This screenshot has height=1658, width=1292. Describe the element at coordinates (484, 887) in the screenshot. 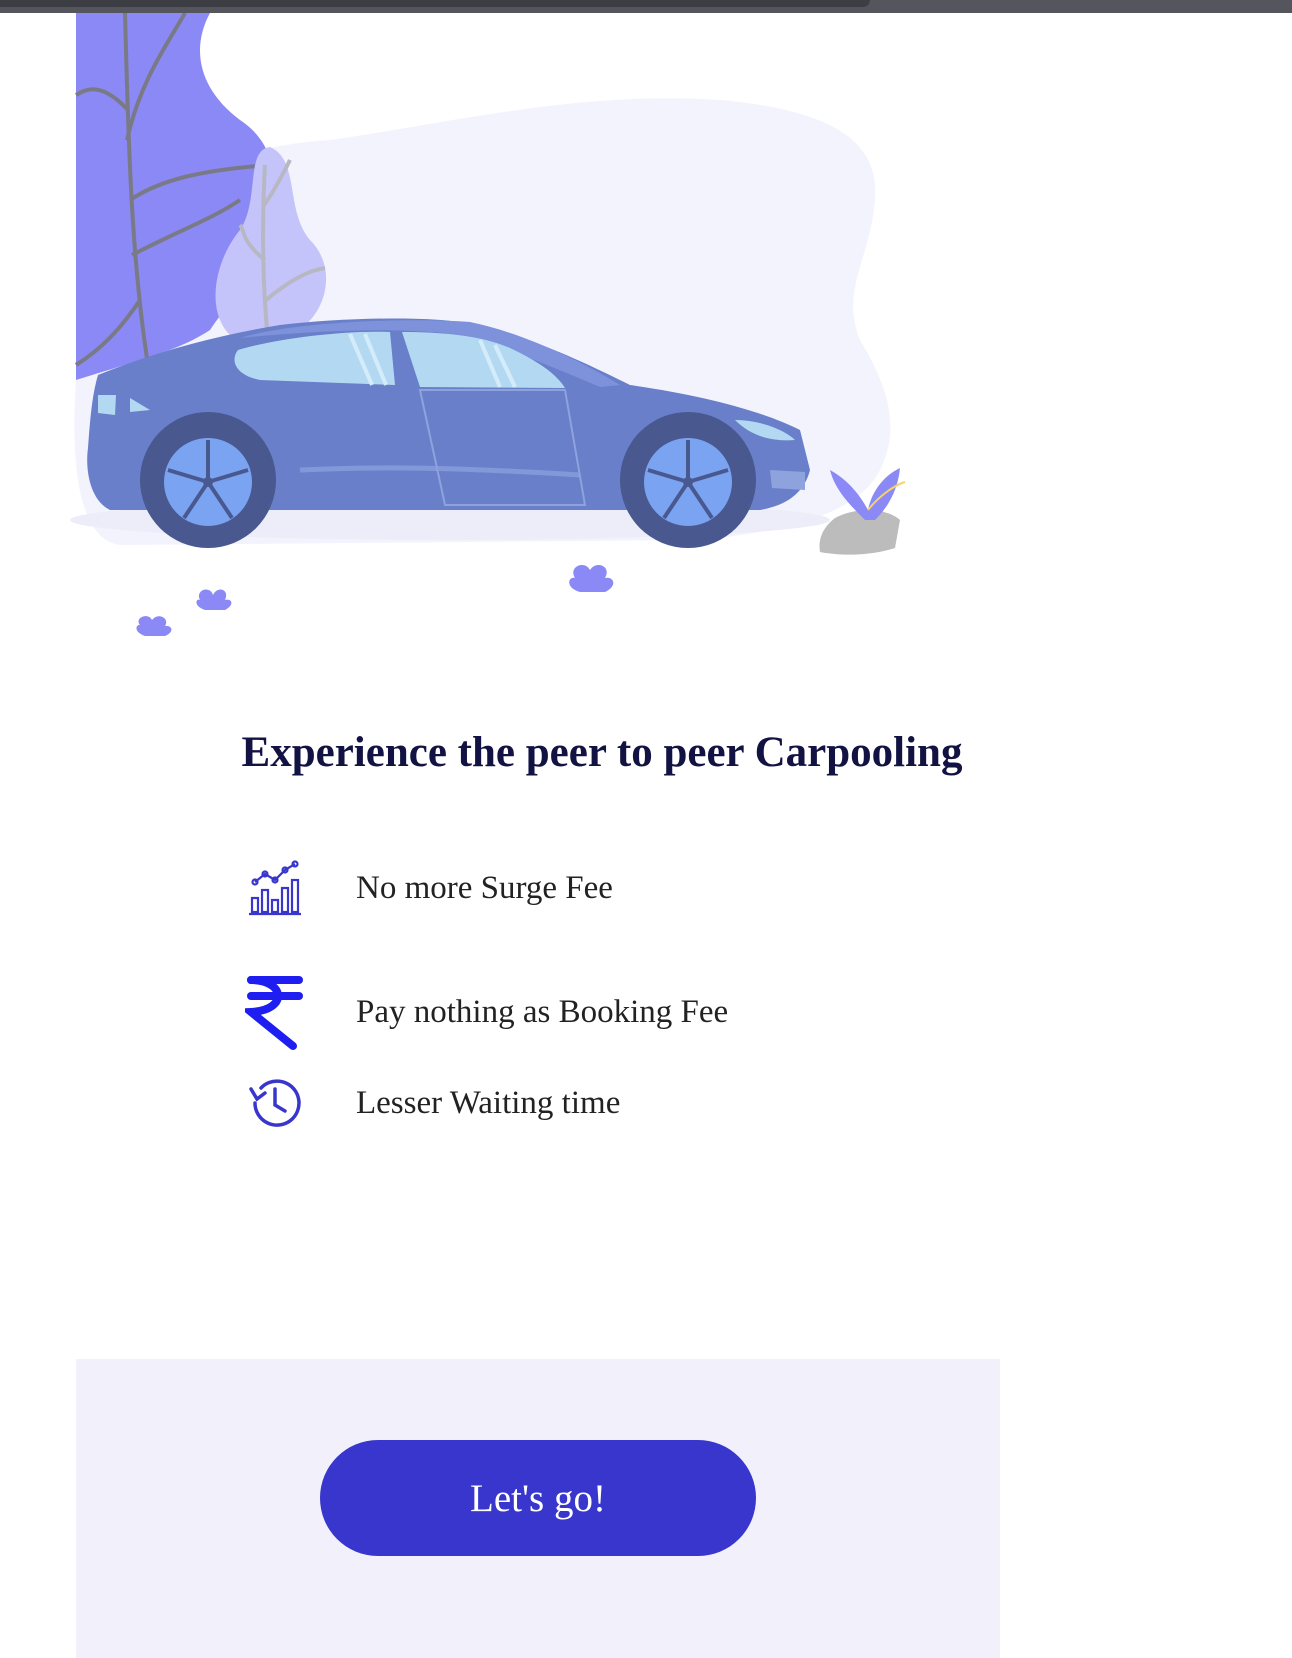

I see `feature-label: No more Surge Fee` at that location.